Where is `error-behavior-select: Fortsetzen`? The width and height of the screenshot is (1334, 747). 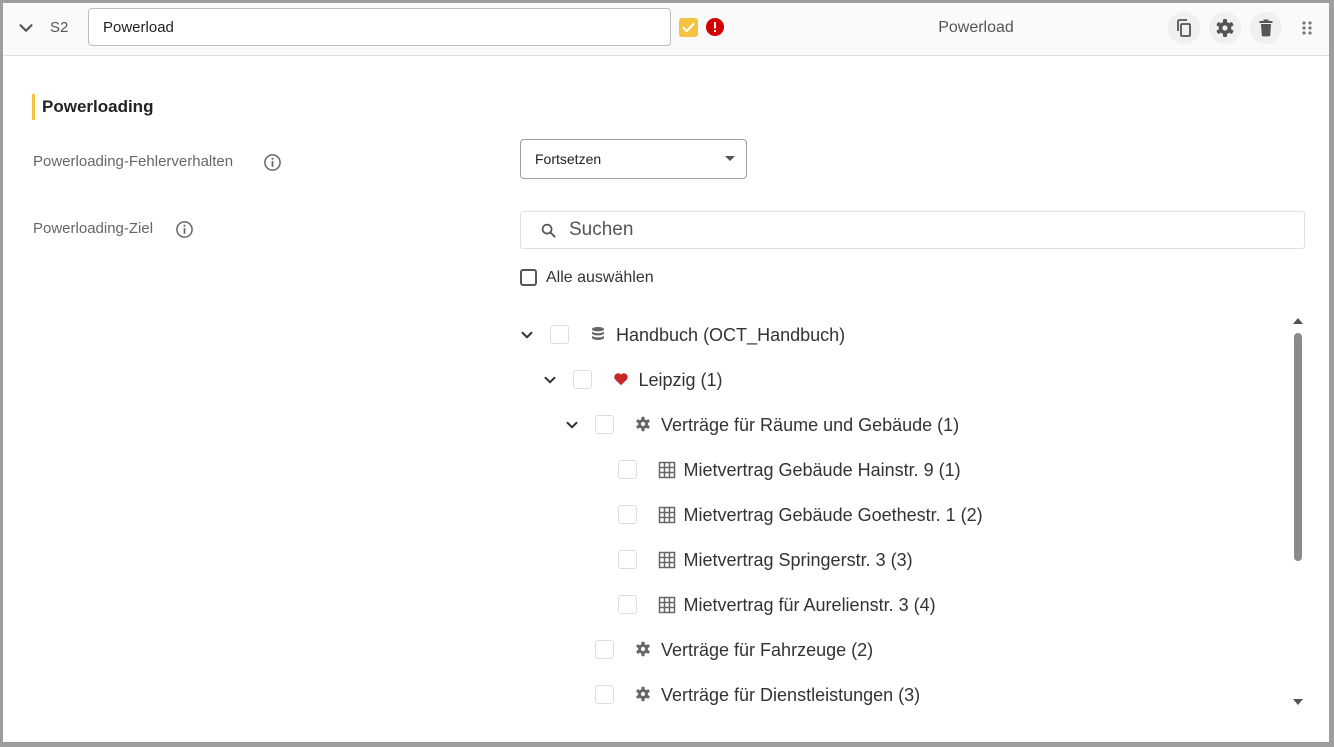
error-behavior-select: Fortsetzen is located at coordinates (633, 159).